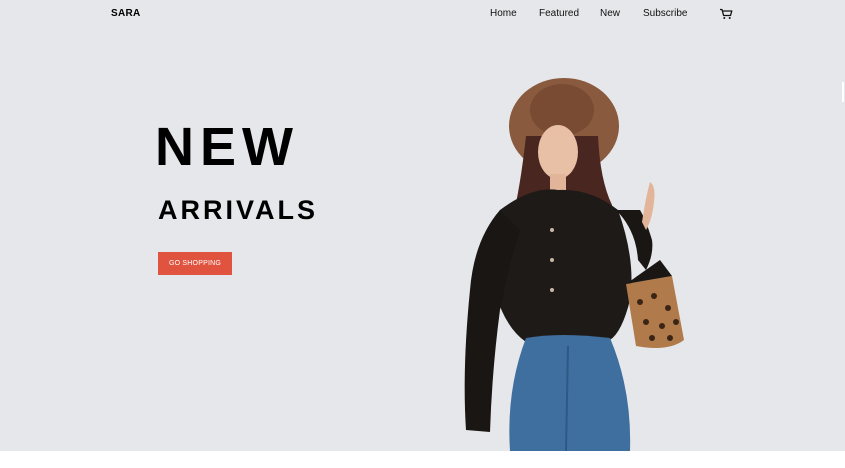 The width and height of the screenshot is (845, 468). What do you see at coordinates (559, 13) in the screenshot?
I see `nav-item-featured: Featured` at bounding box center [559, 13].